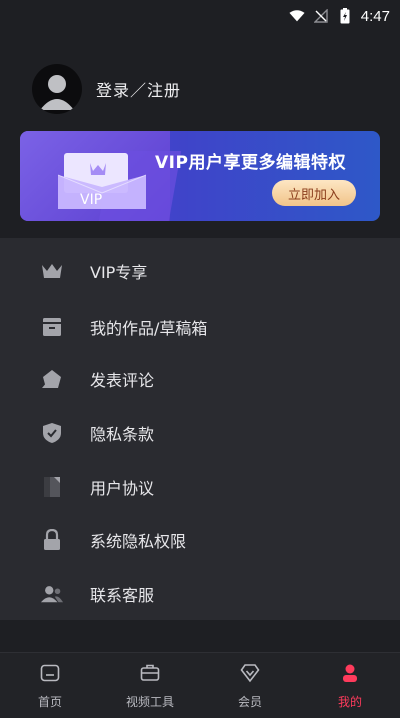  I want to click on menu-label-service: 联系客服, so click(122, 595).